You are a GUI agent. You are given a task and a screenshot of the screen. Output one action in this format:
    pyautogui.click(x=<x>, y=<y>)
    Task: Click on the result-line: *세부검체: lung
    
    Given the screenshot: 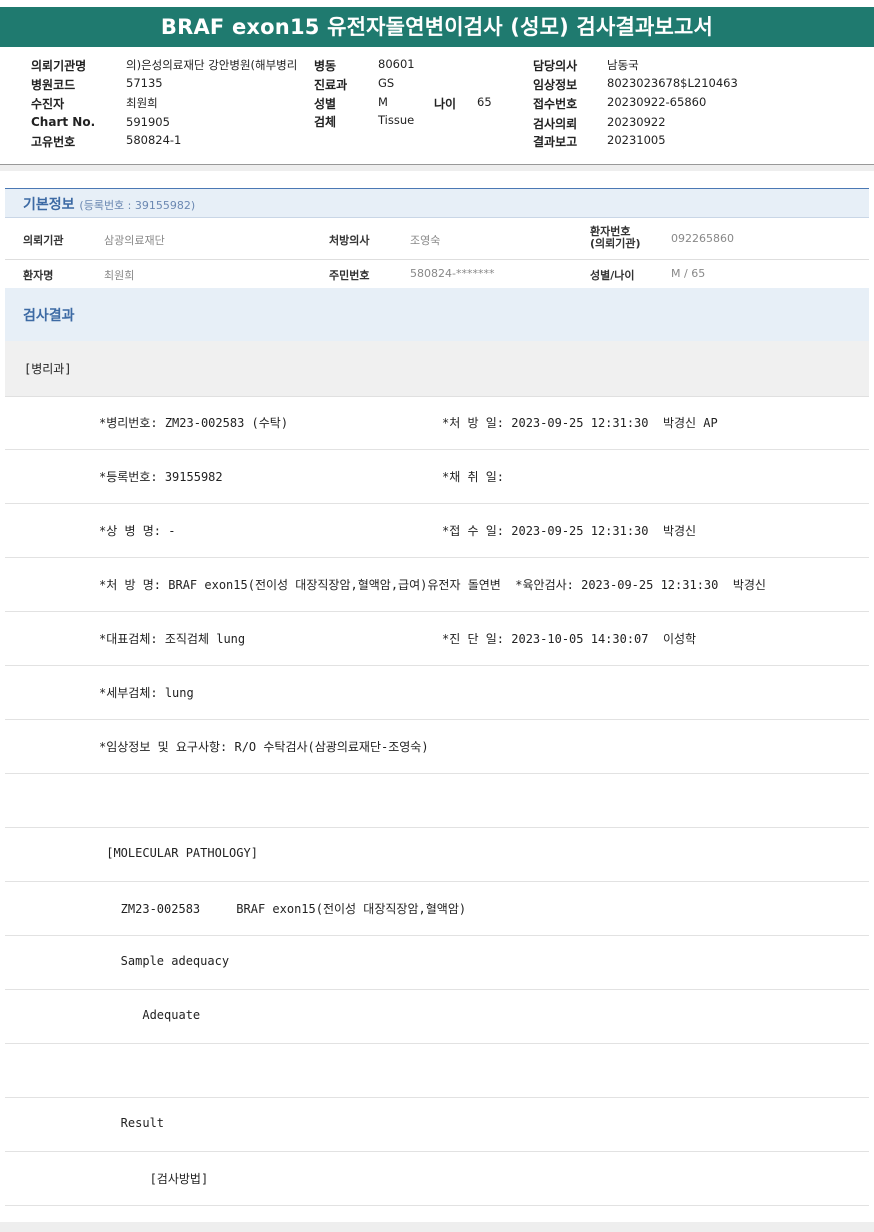 What is the action you would take?
    pyautogui.click(x=437, y=693)
    